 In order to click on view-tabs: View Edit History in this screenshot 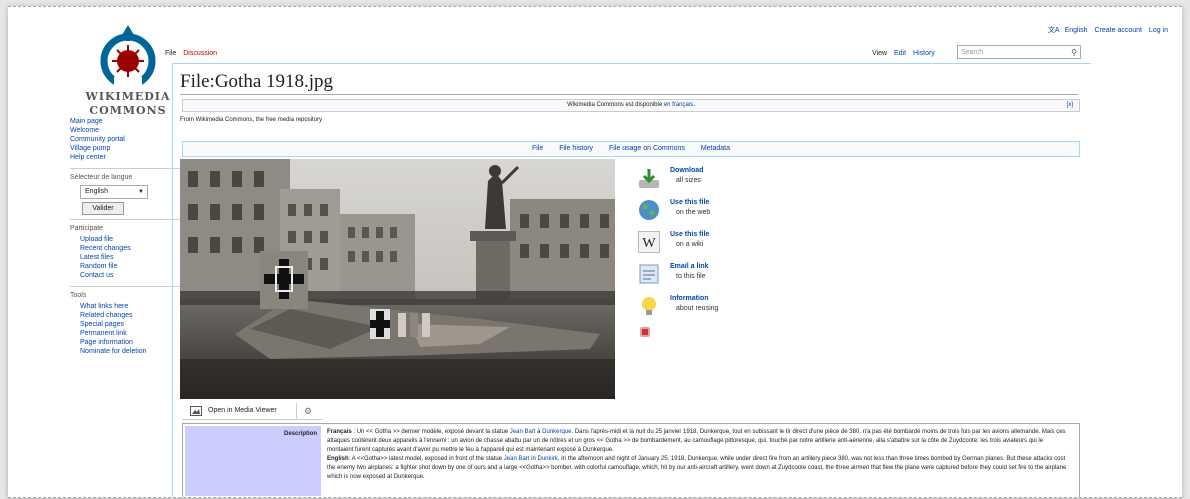, I will do `click(906, 53)`.